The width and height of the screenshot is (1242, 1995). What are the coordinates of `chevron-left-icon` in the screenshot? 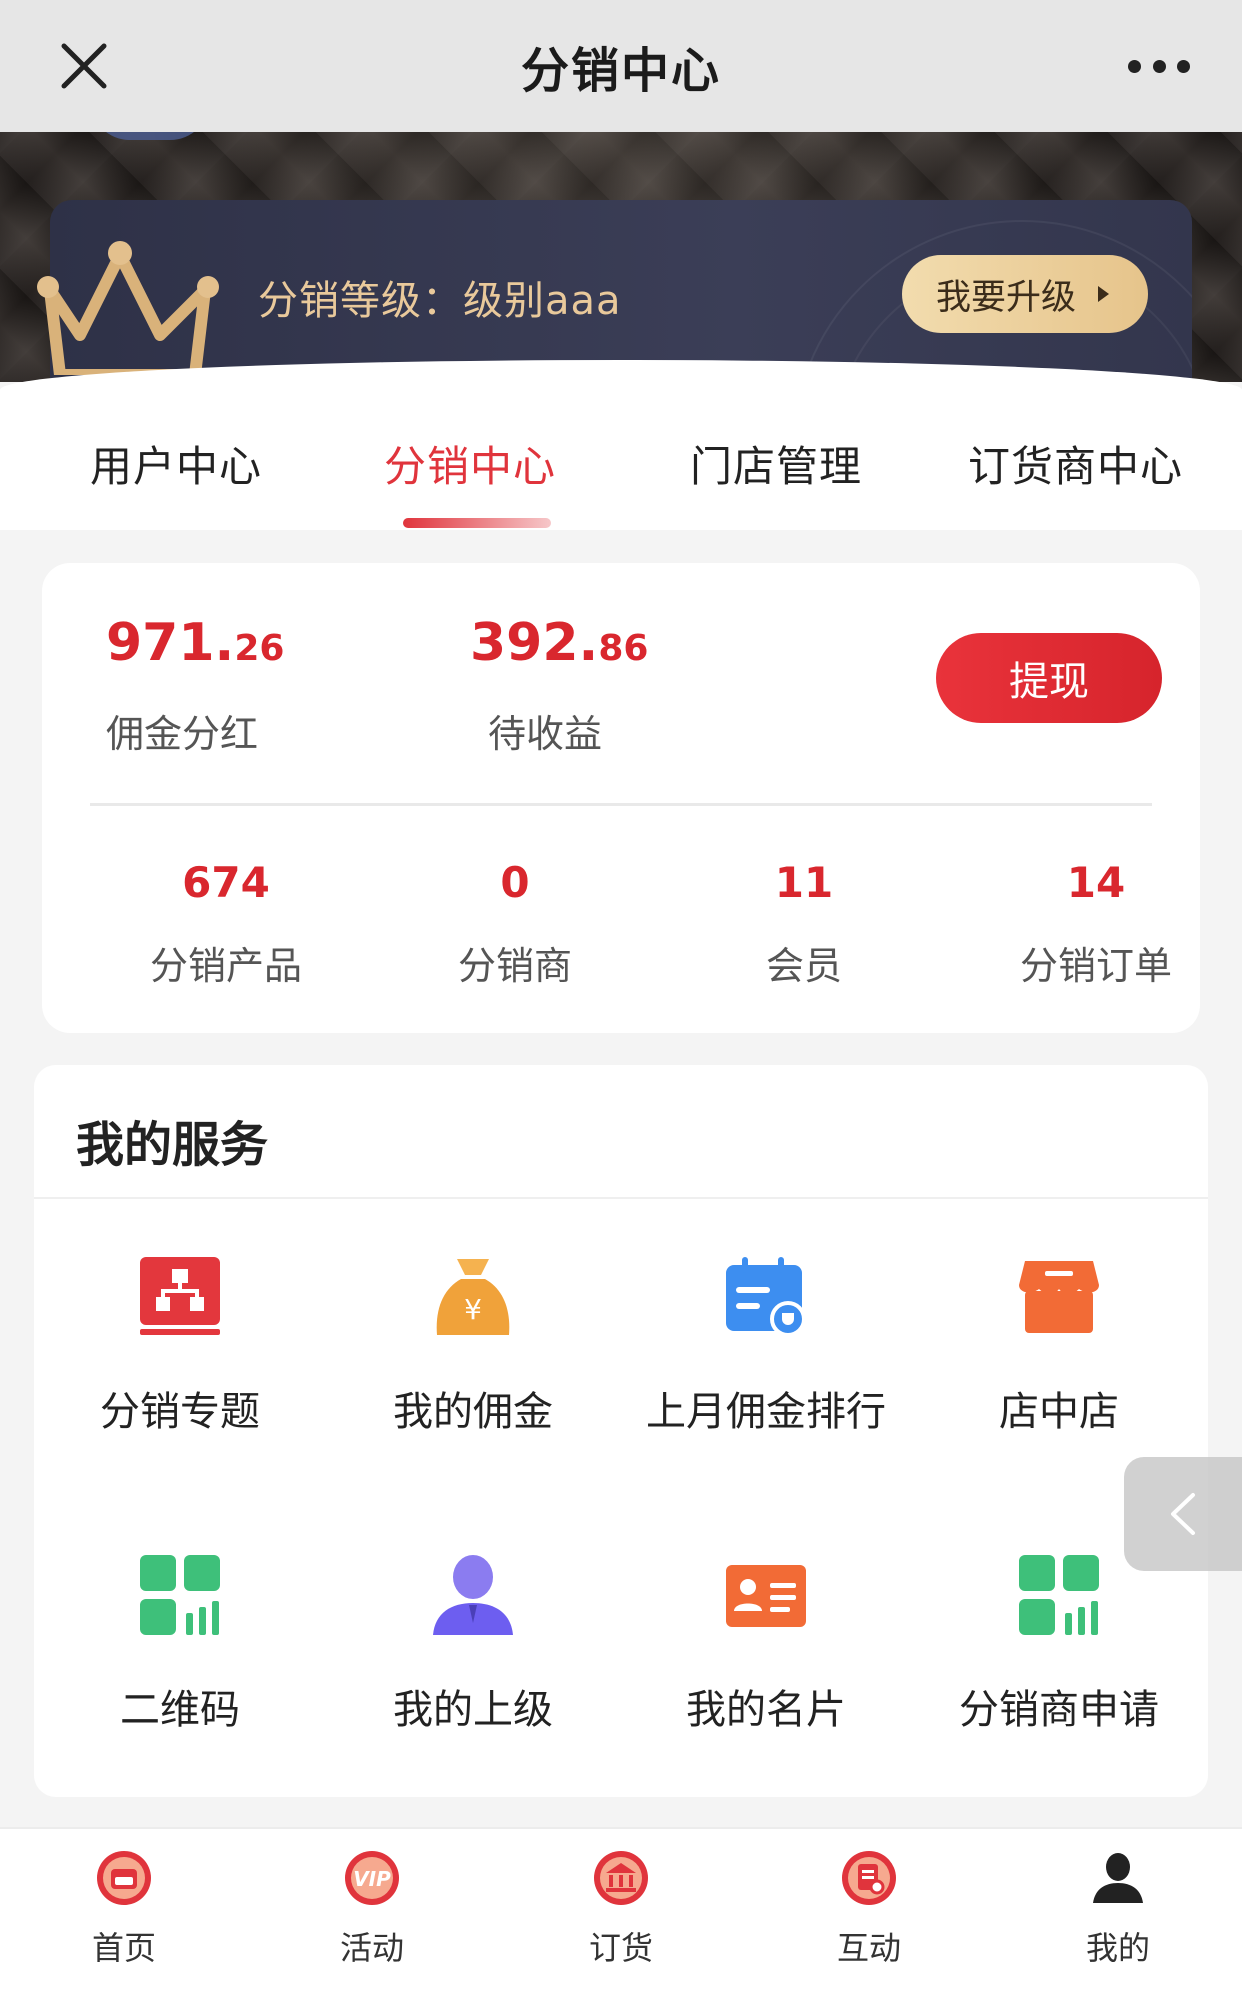 It's located at (1183, 1514).